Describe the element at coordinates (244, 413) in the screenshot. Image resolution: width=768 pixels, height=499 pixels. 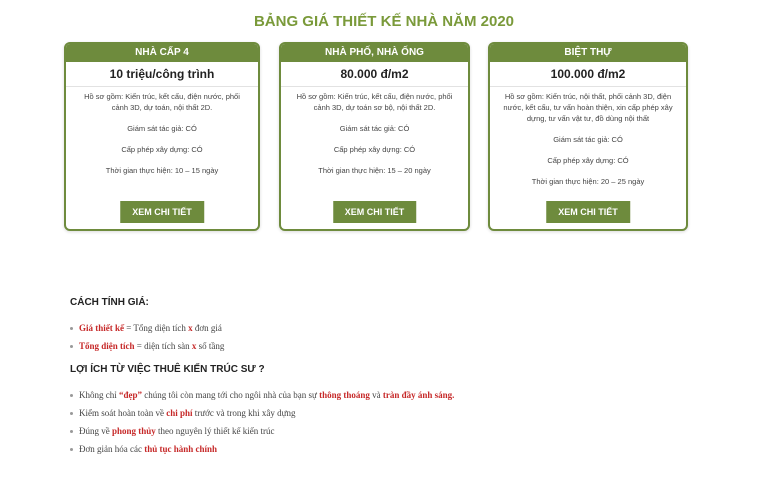
I see `item-text: trước và trong khi xây dựng` at that location.